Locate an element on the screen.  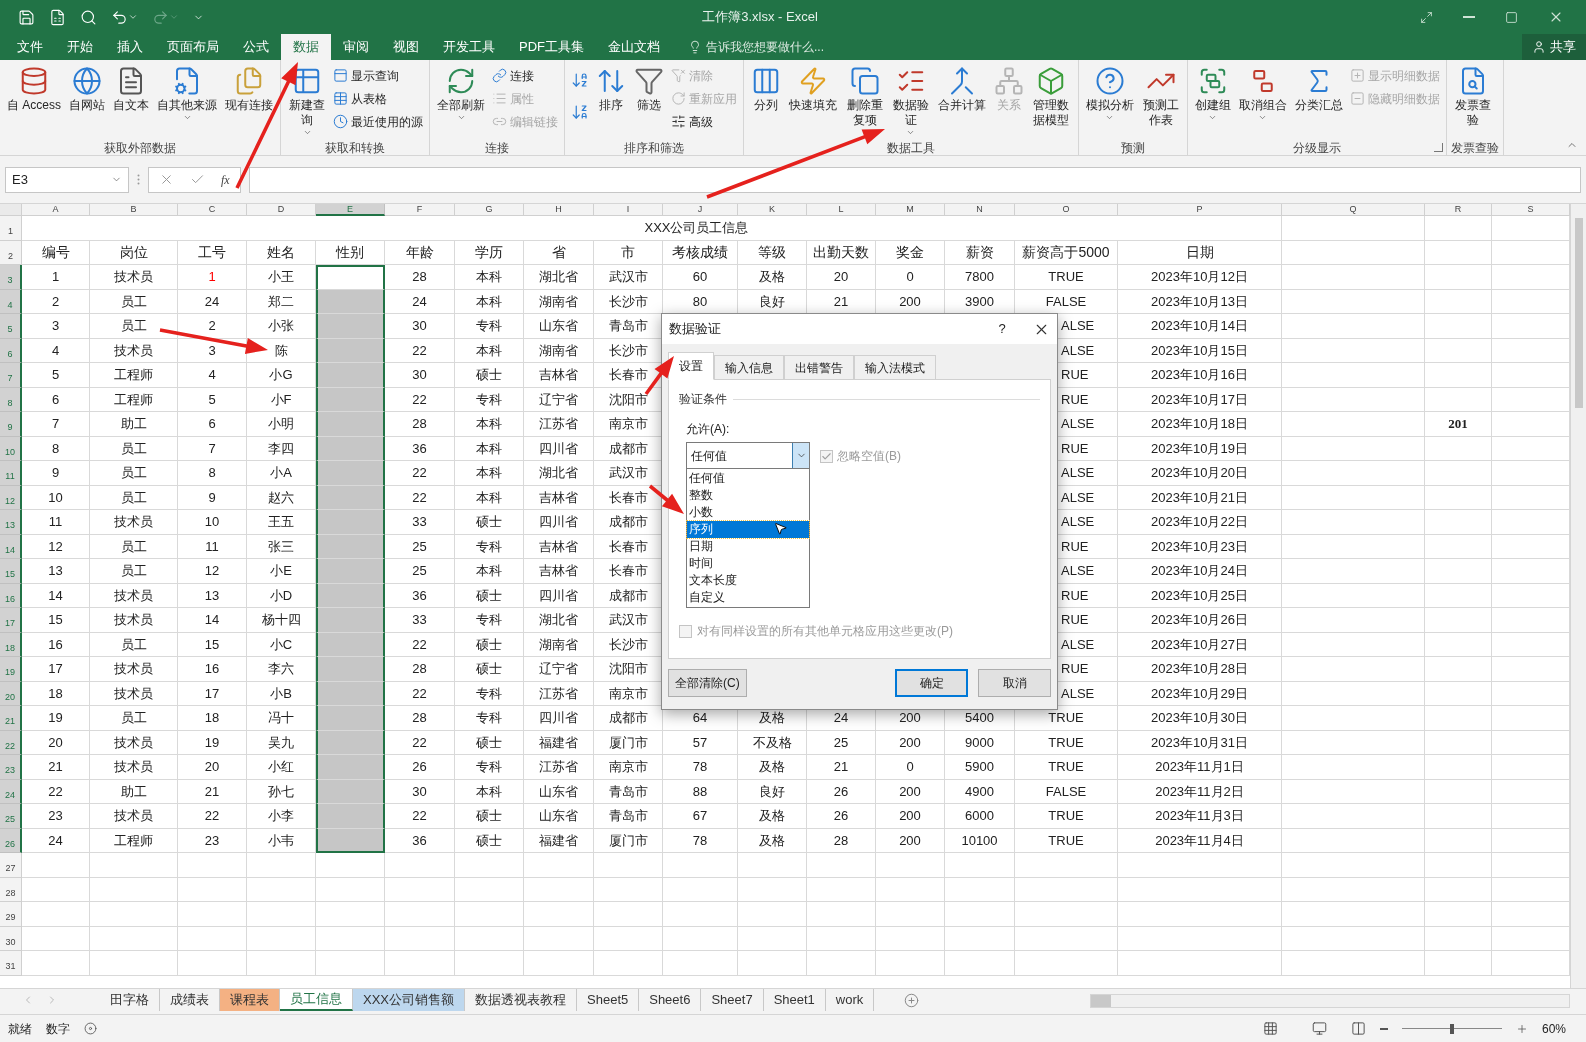
page-layout-button is located at coordinates (1319, 1028).